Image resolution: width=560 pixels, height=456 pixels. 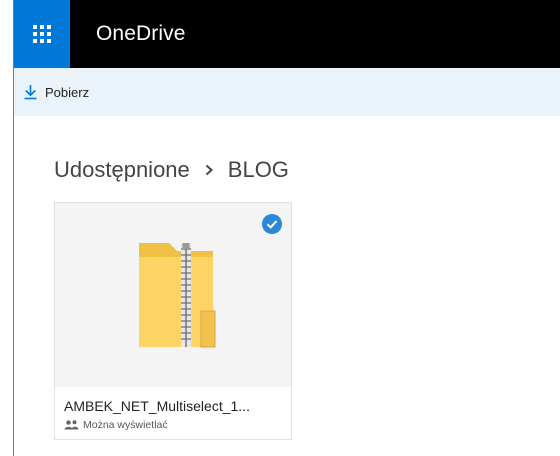 What do you see at coordinates (209, 170) in the screenshot?
I see `chevron-right-icon` at bounding box center [209, 170].